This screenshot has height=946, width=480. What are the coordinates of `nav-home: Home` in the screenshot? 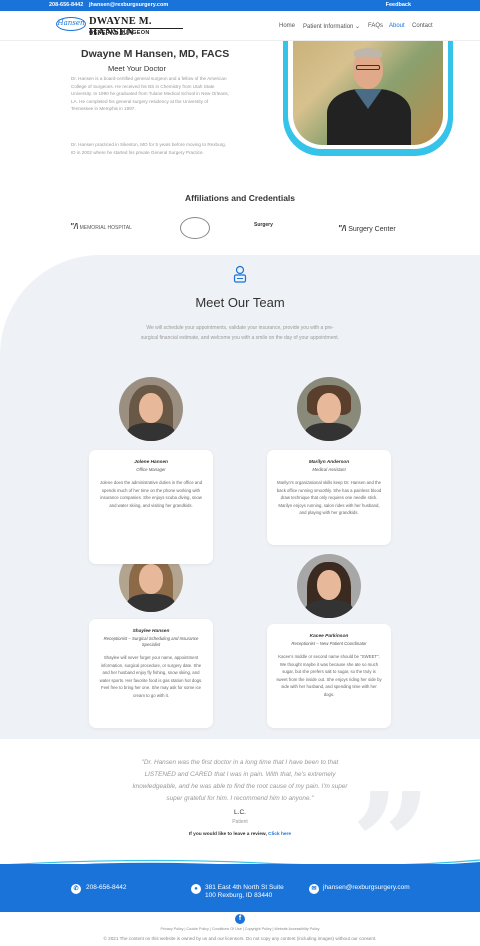 It's located at (287, 26).